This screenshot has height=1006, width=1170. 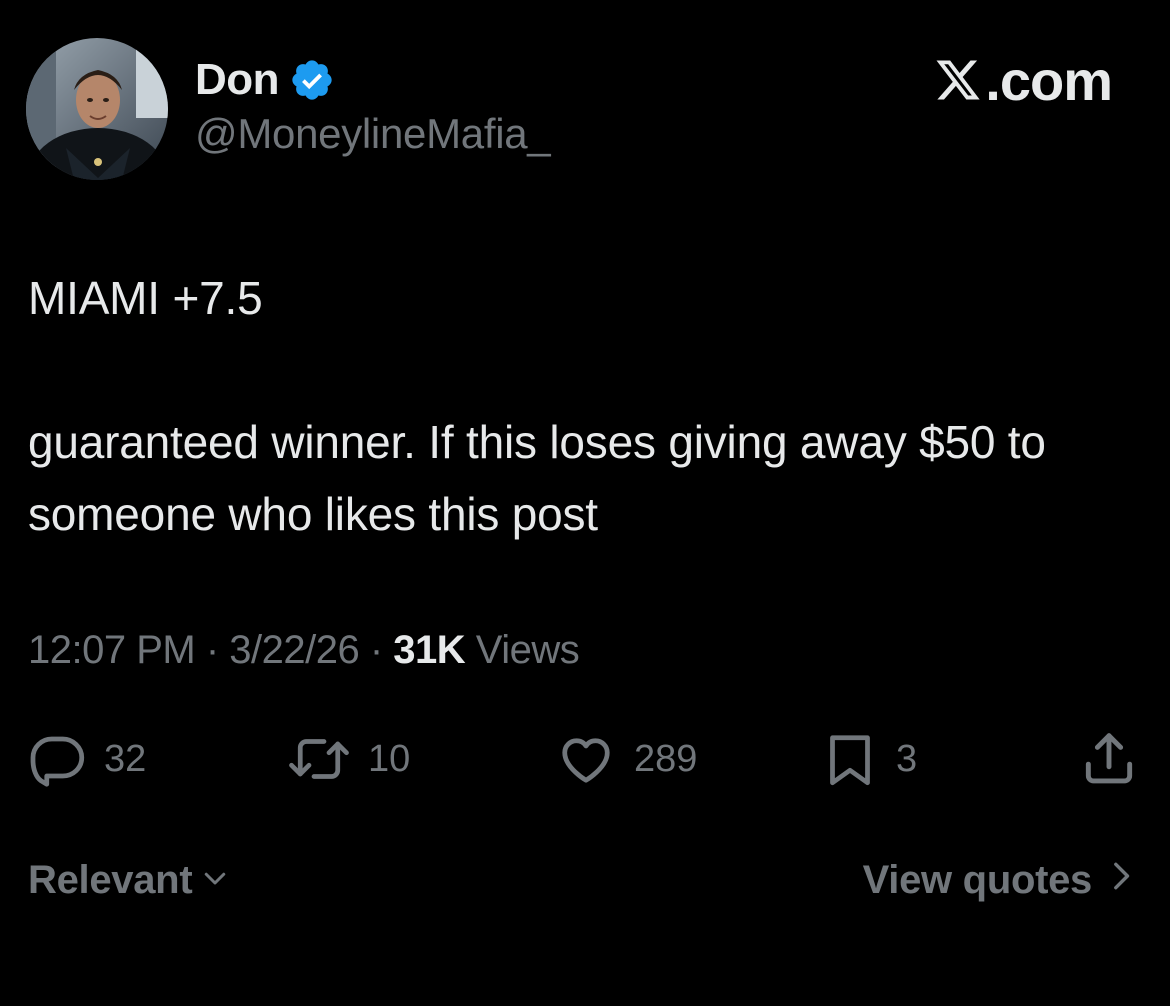 I want to click on view-quotes-label: View quotes, so click(x=977, y=880).